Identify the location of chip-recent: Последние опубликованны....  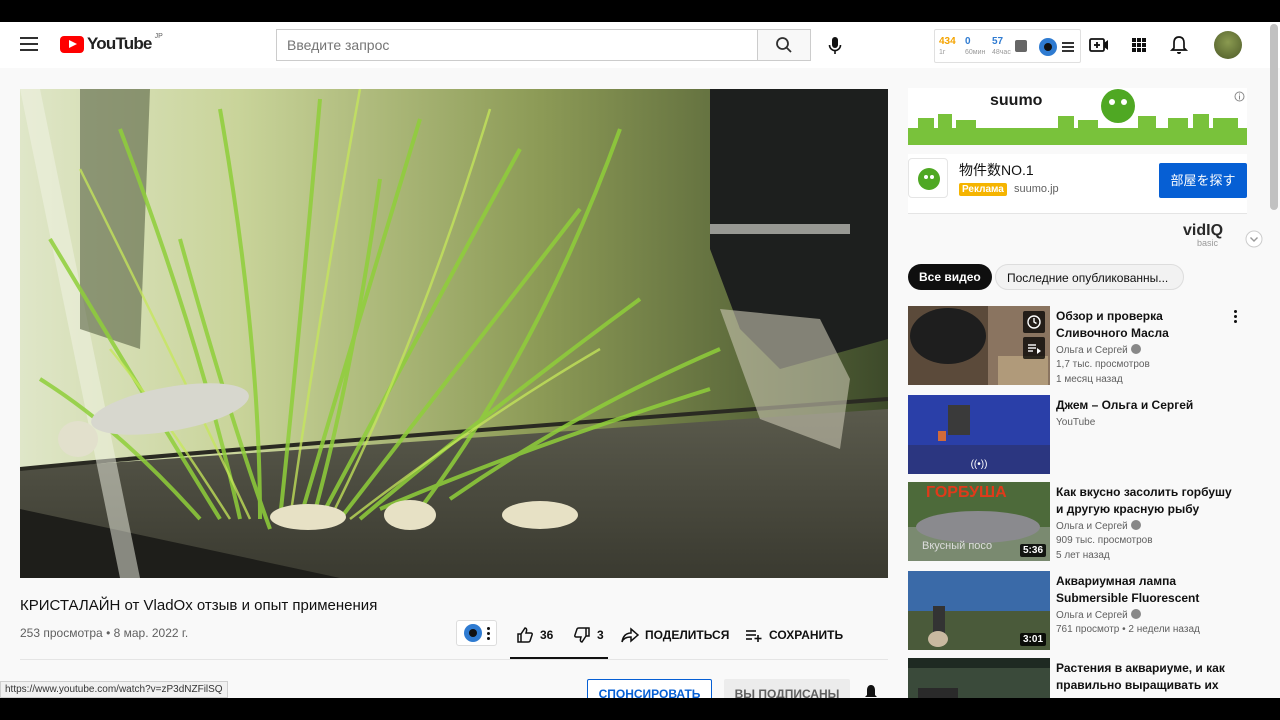
(1089, 277).